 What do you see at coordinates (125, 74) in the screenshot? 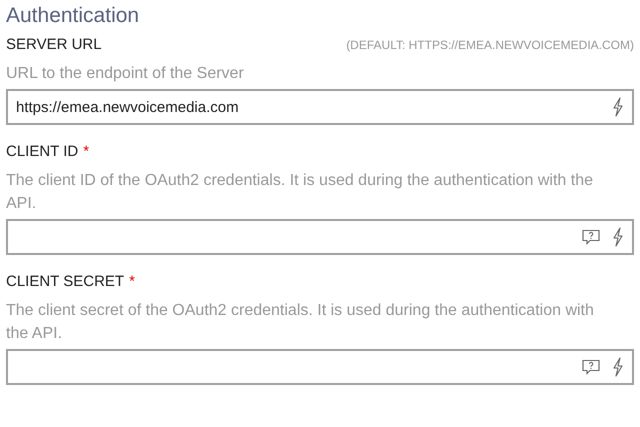
I see `field-description: URL to the endpoint of the Server` at bounding box center [125, 74].